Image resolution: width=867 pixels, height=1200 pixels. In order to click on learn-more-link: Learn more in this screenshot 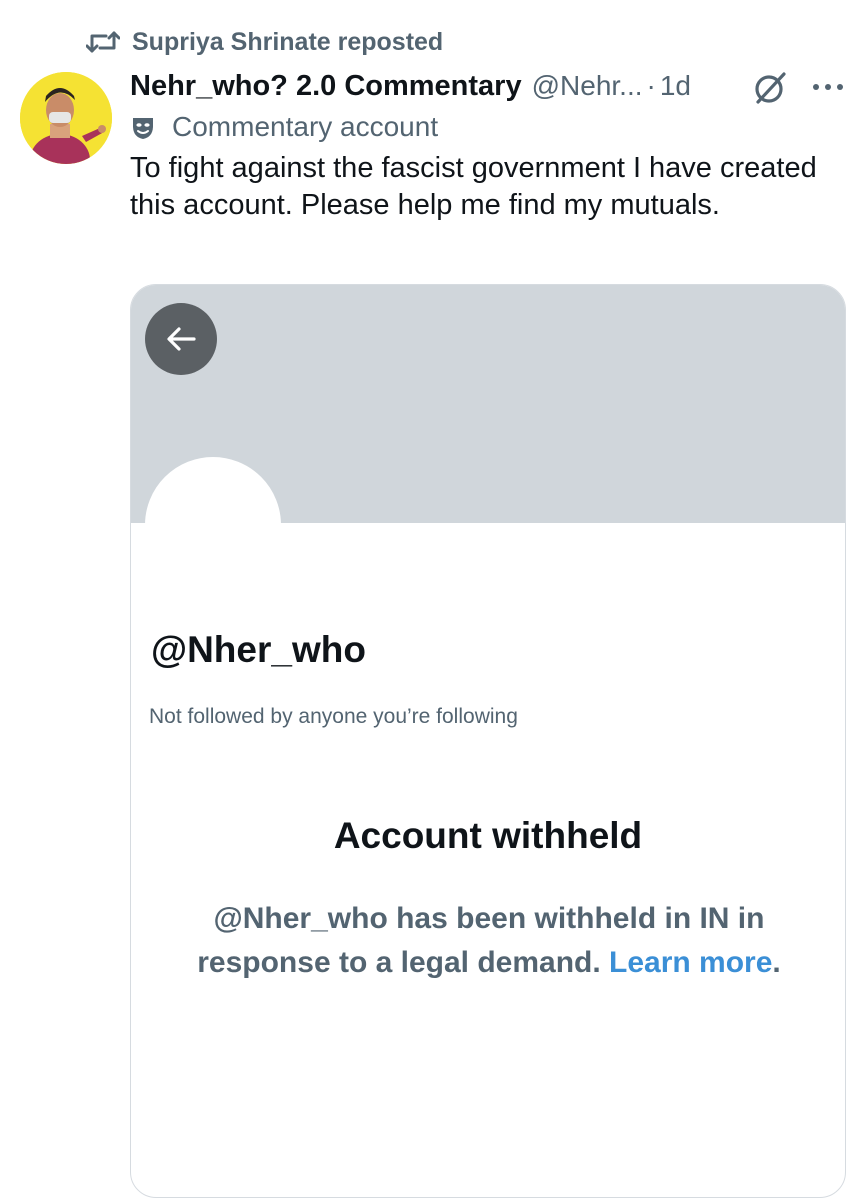, I will do `click(690, 962)`.